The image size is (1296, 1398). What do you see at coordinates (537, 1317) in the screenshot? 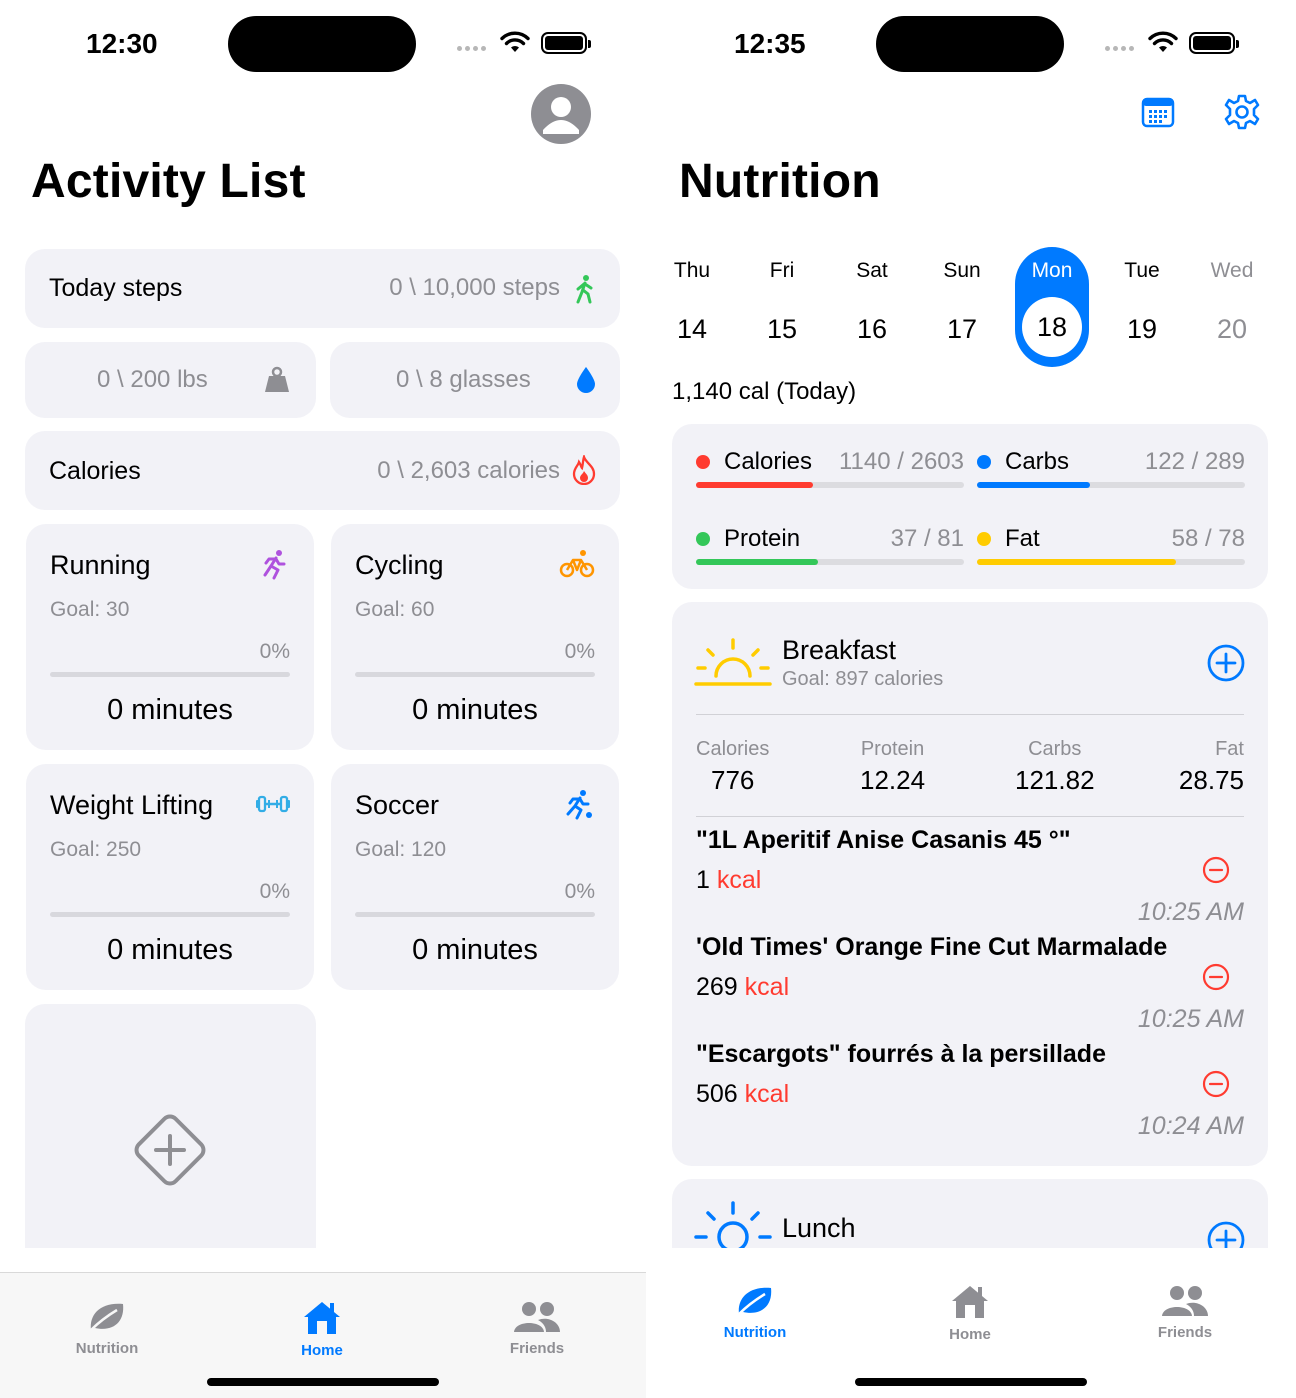
I see `friends-icon` at bounding box center [537, 1317].